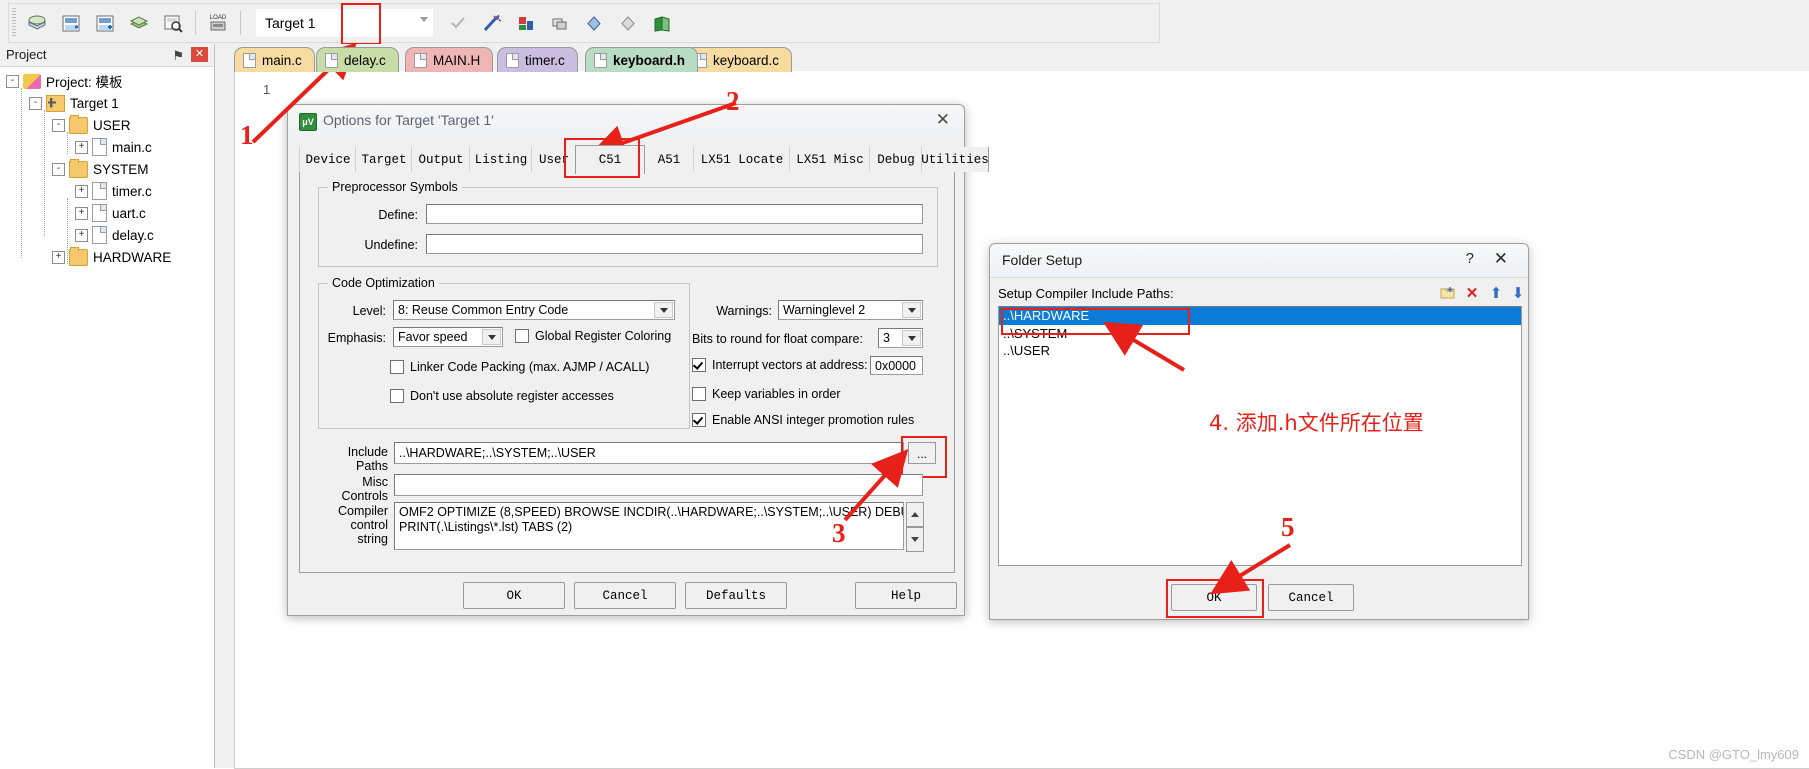 The image size is (1809, 769). I want to click on tab-label: Target, so click(384, 159).